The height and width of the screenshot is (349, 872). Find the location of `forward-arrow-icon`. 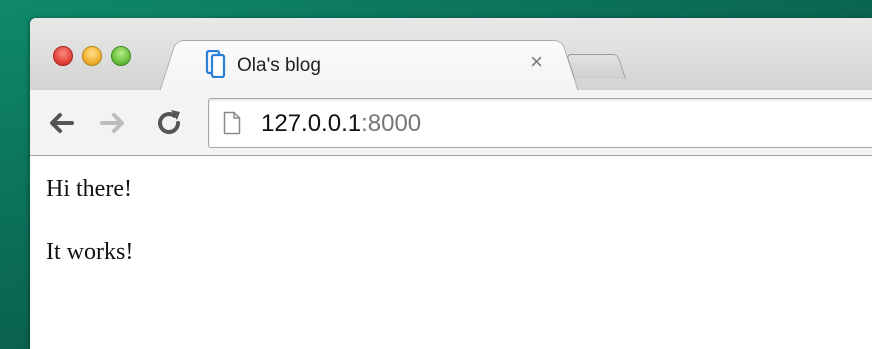

forward-arrow-icon is located at coordinates (113, 123).